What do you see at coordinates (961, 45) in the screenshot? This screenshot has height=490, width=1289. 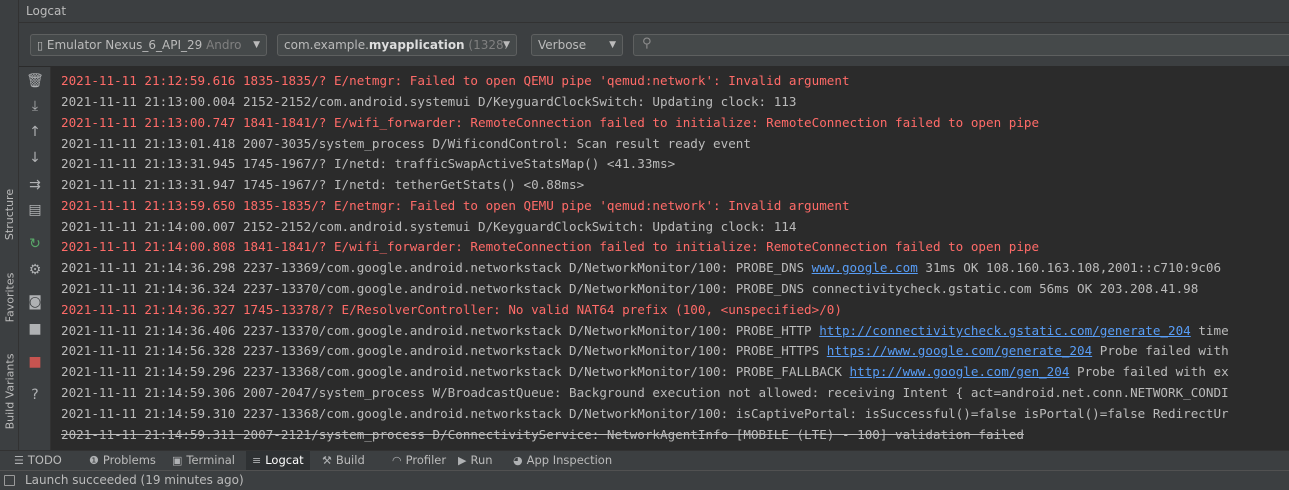 I see `search-input: ⚲` at bounding box center [961, 45].